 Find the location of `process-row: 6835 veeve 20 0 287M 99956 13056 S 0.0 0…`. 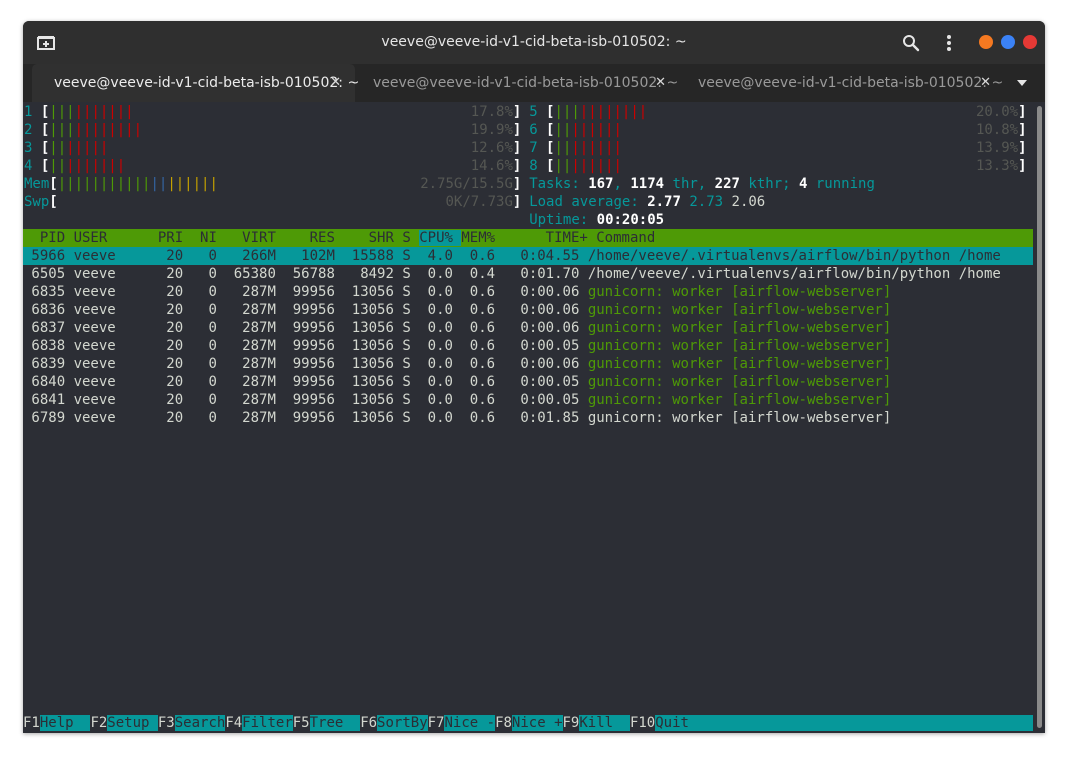

process-row: 6835 veeve 20 0 287M 99956 13056 S 0.0 0… is located at coordinates (528, 292).